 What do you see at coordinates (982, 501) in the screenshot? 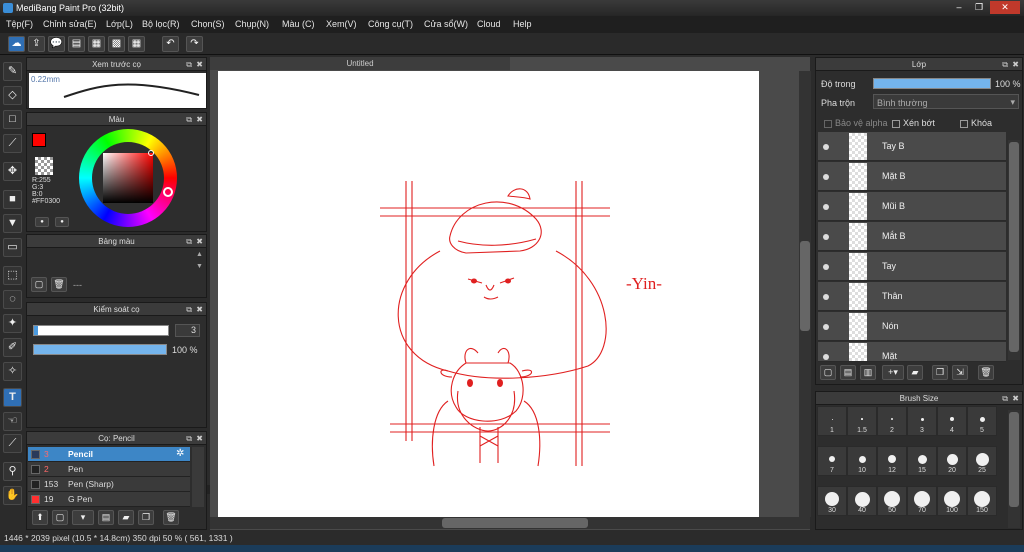
I see `brush-size-cell: 150` at bounding box center [982, 501].